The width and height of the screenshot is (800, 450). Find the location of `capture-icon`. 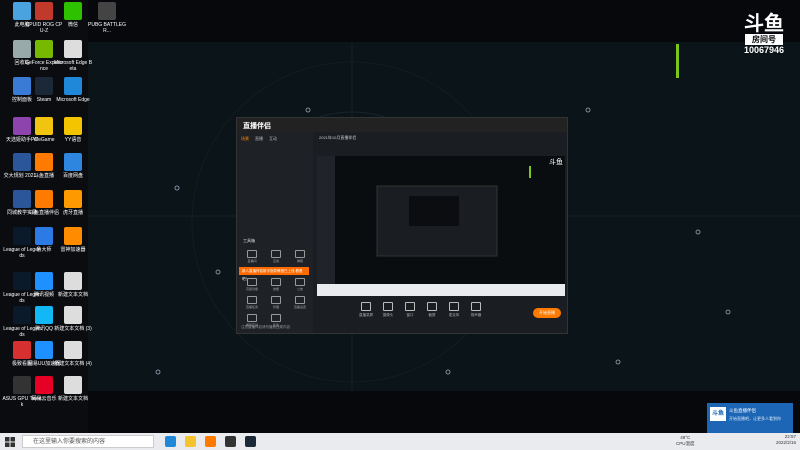

capture-icon is located at coordinates (432, 306).